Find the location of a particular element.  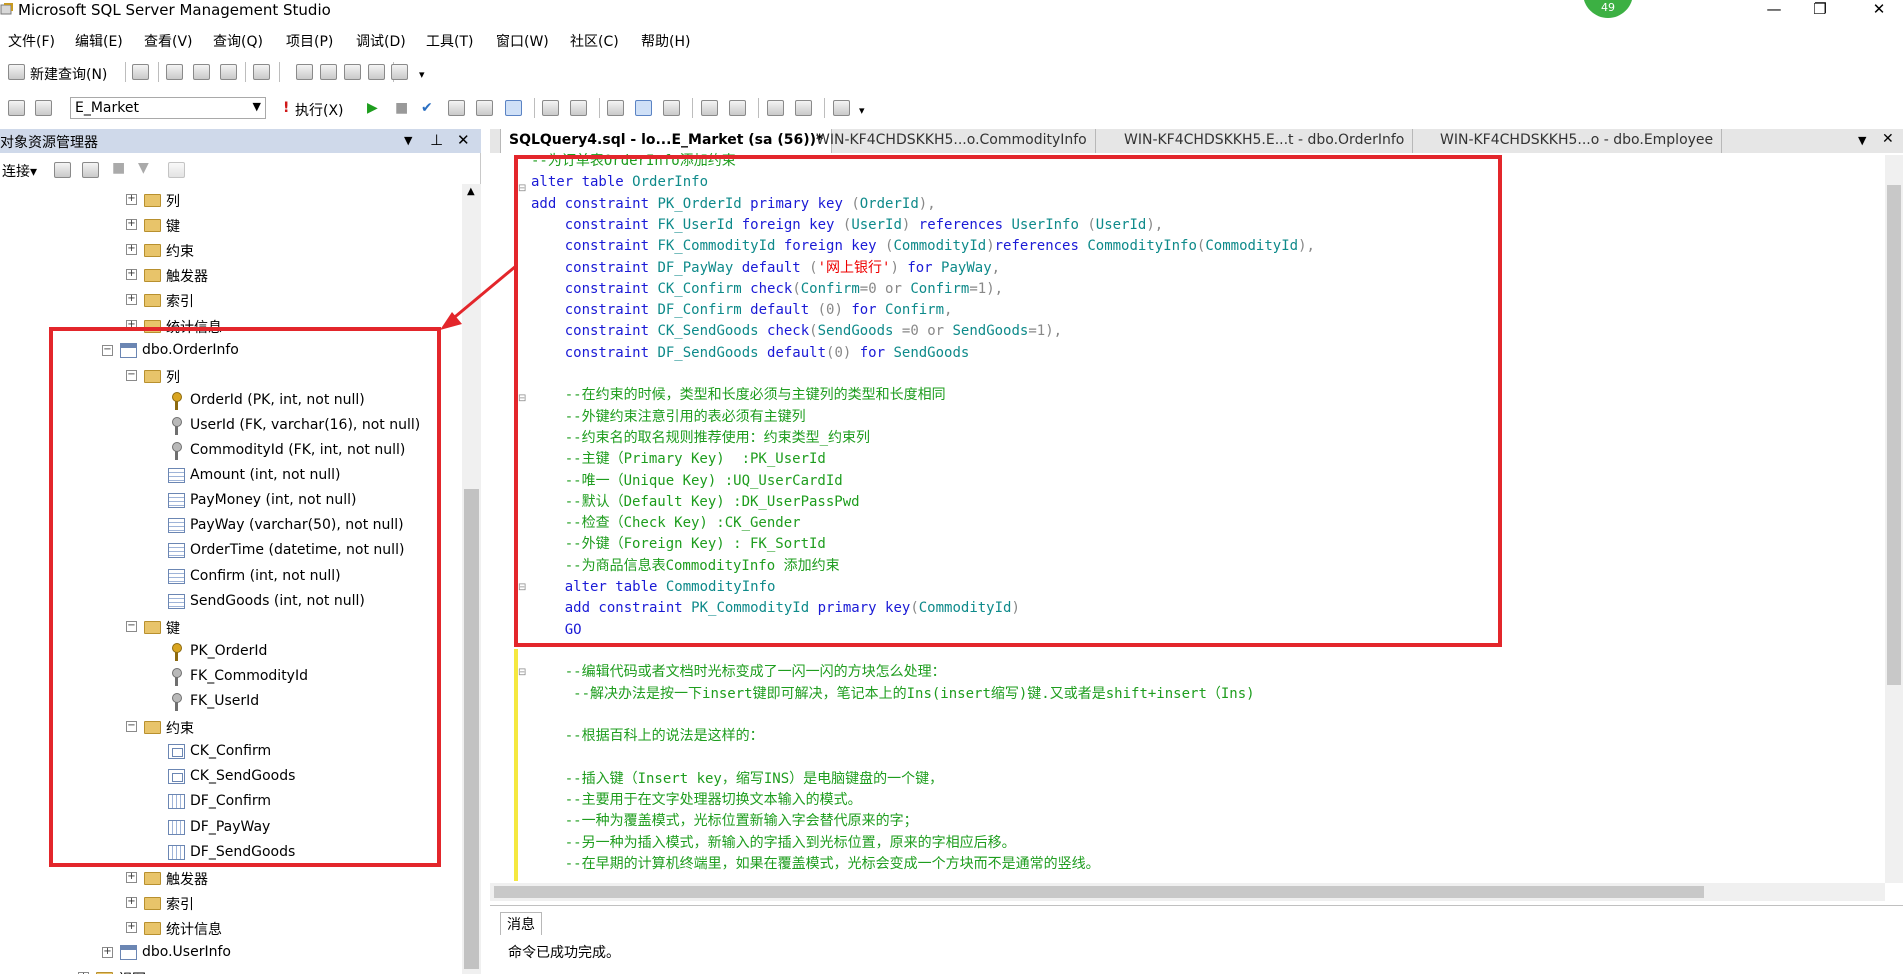

tree-scrollbar: ▲ is located at coordinates (471, 579).